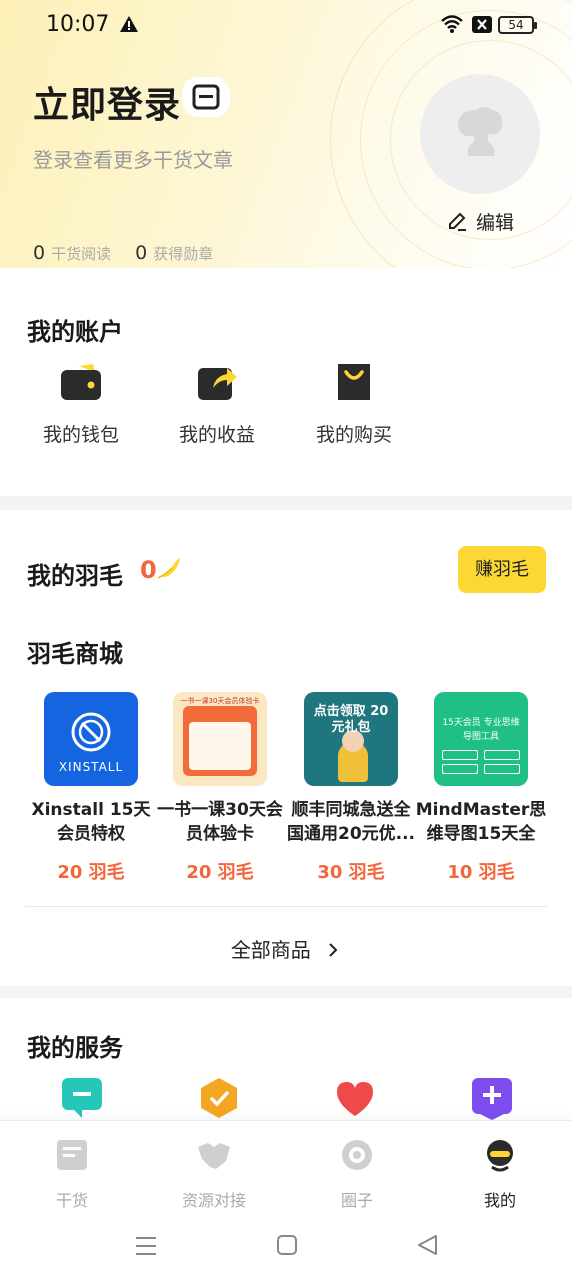  What do you see at coordinates (220, 788) in the screenshot?
I see `product-card: 一书一课30天会员体验卡 一书一课30天会员体验卡 20 羽毛` at bounding box center [220, 788].